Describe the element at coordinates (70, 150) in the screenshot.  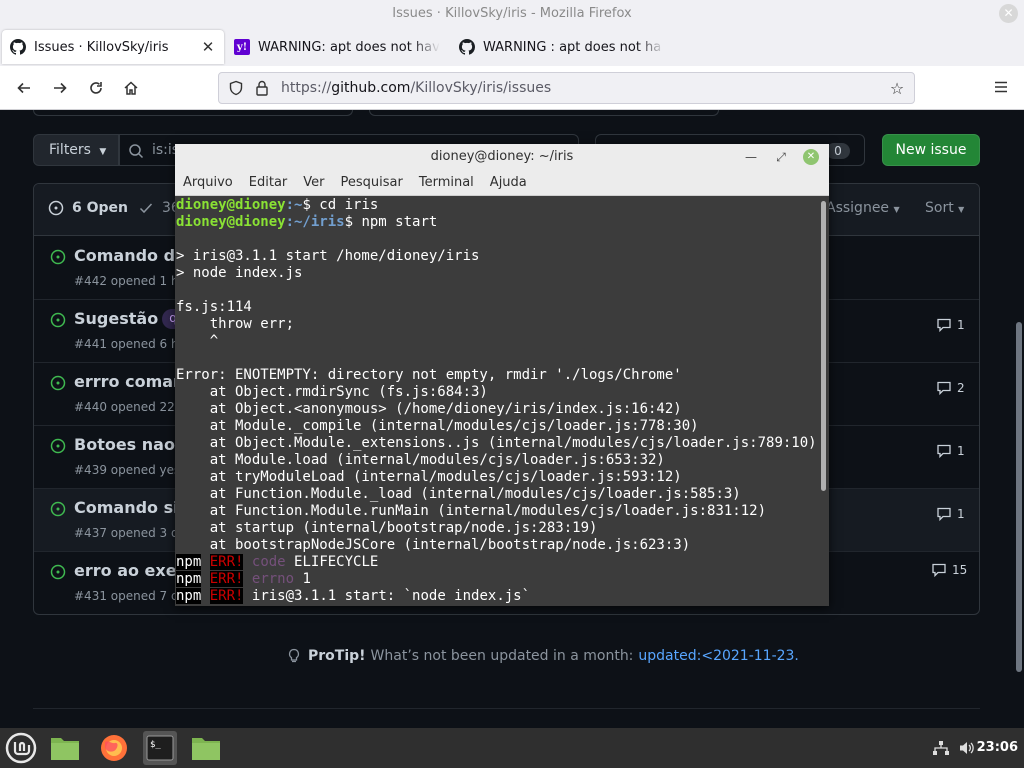
I see `filters-label: Filters` at that location.